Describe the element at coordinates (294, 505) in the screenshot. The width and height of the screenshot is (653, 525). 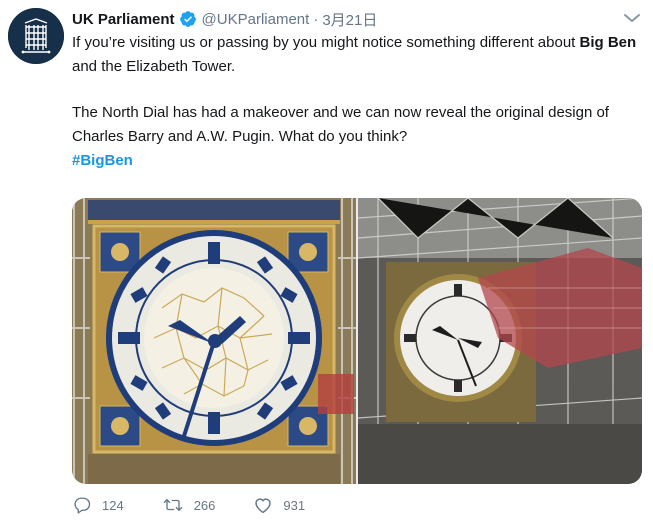
I see `like-count: 931` at that location.